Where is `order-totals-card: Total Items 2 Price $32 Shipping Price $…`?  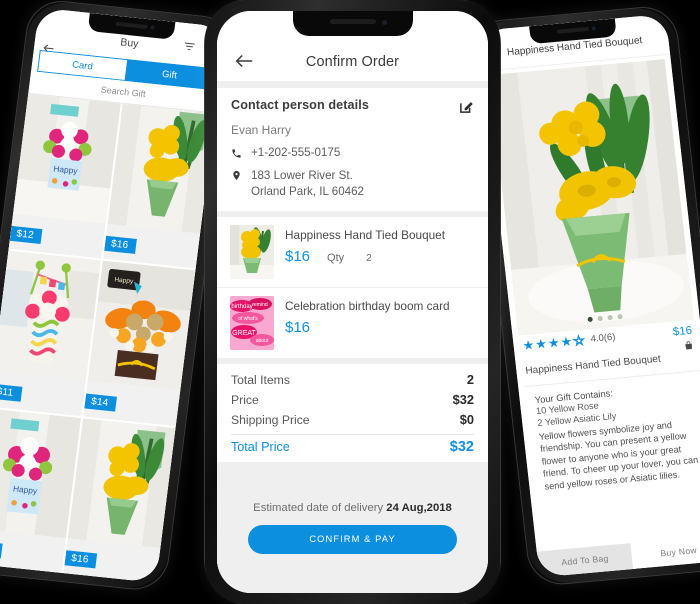 order-totals-card: Total Items 2 Price $32 Shipping Price $… is located at coordinates (352, 412).